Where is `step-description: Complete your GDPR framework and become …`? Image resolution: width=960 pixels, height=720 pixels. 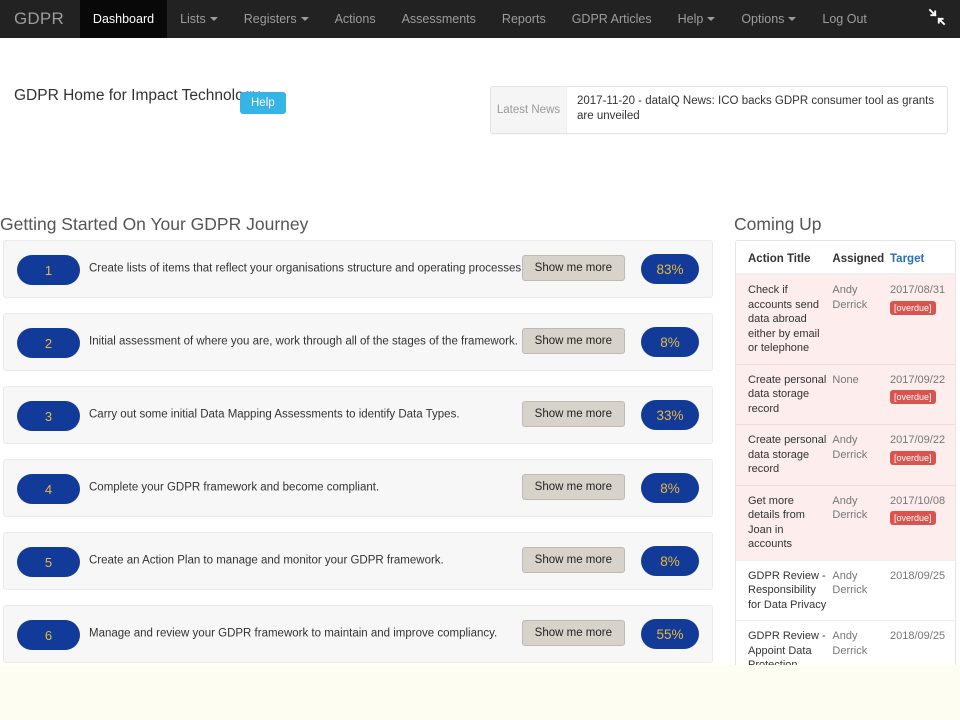
step-description: Complete your GDPR framework and become … is located at coordinates (234, 487).